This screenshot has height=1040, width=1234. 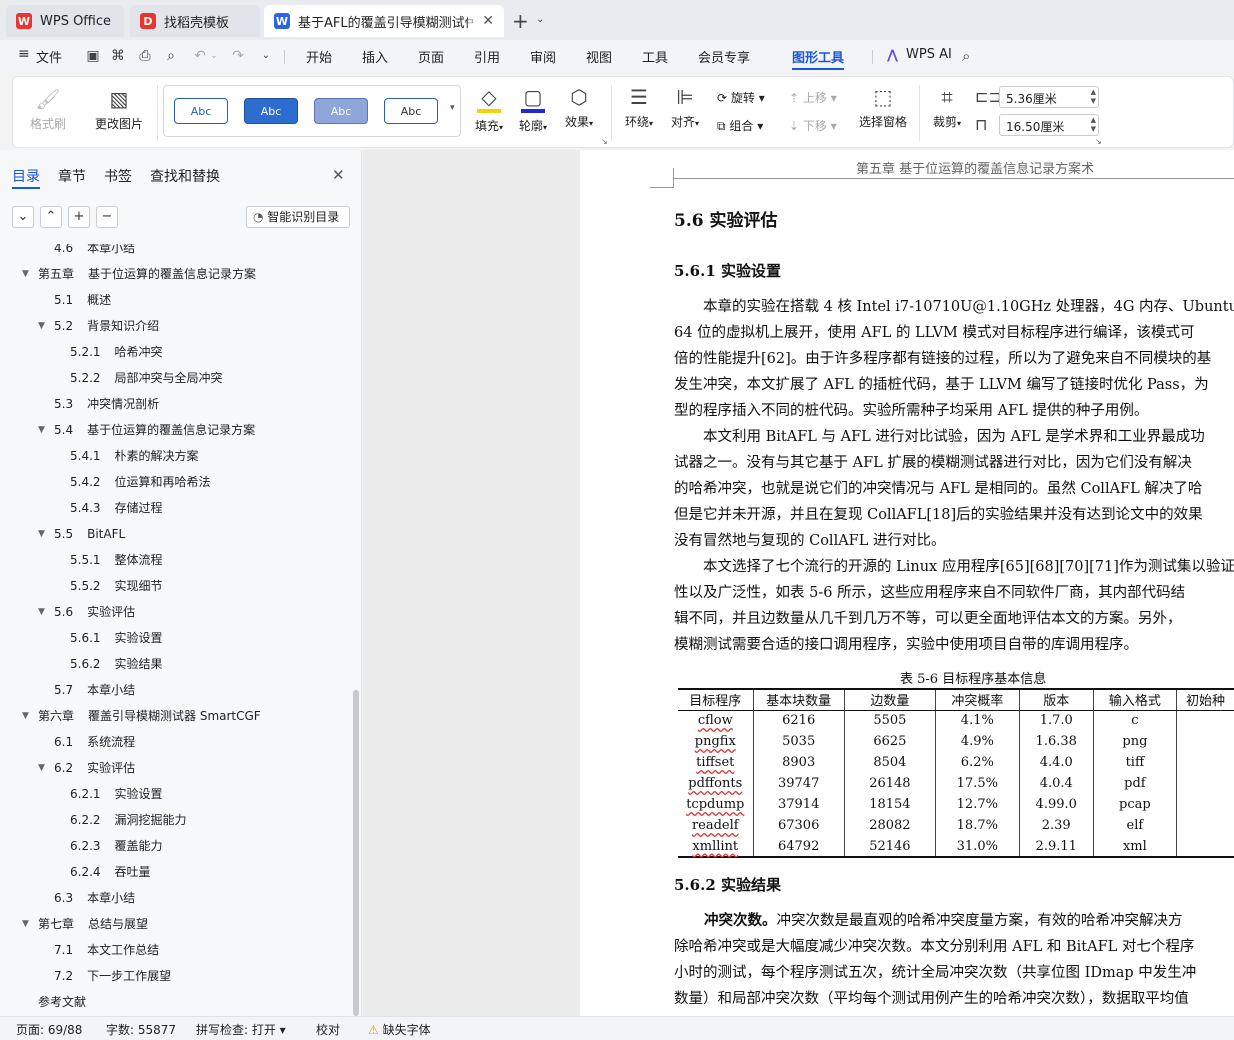 I want to click on toc-item: ▼ 第七章 总结与展望, so click(x=174, y=924).